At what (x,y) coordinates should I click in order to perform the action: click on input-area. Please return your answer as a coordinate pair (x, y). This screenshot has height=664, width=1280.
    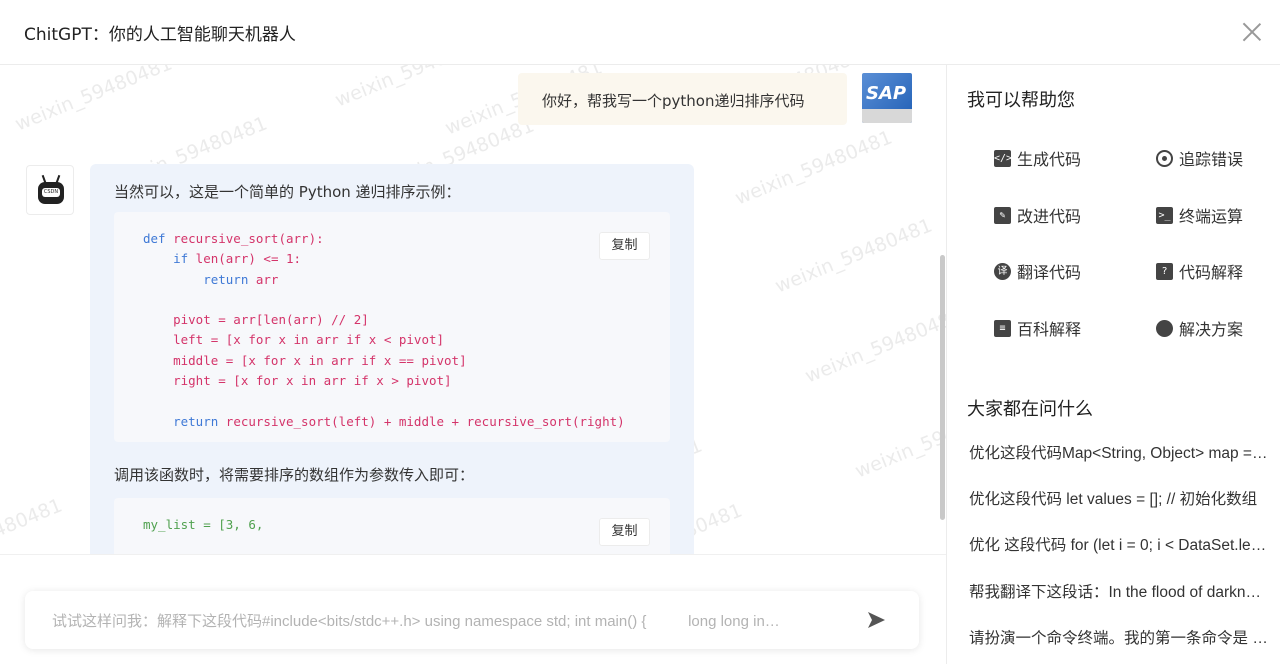
    Looking at the image, I should click on (473, 609).